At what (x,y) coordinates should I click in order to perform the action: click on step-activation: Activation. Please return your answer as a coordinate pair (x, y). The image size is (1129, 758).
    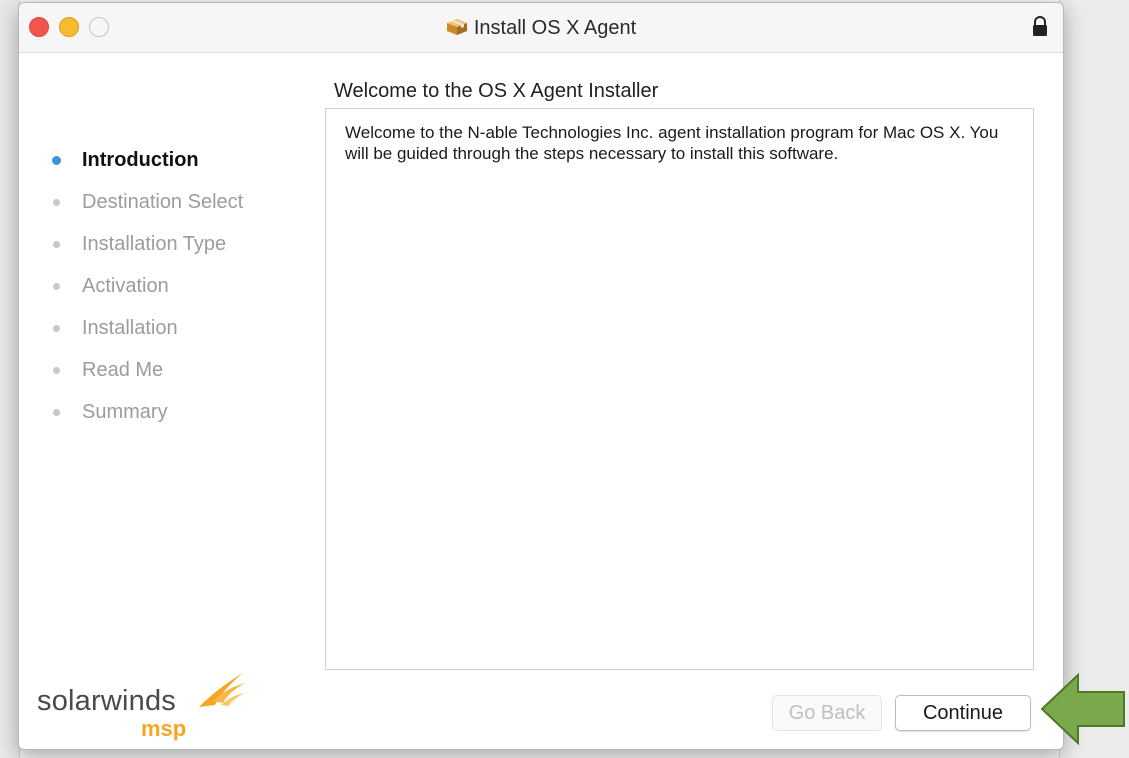
    Looking at the image, I should click on (146, 296).